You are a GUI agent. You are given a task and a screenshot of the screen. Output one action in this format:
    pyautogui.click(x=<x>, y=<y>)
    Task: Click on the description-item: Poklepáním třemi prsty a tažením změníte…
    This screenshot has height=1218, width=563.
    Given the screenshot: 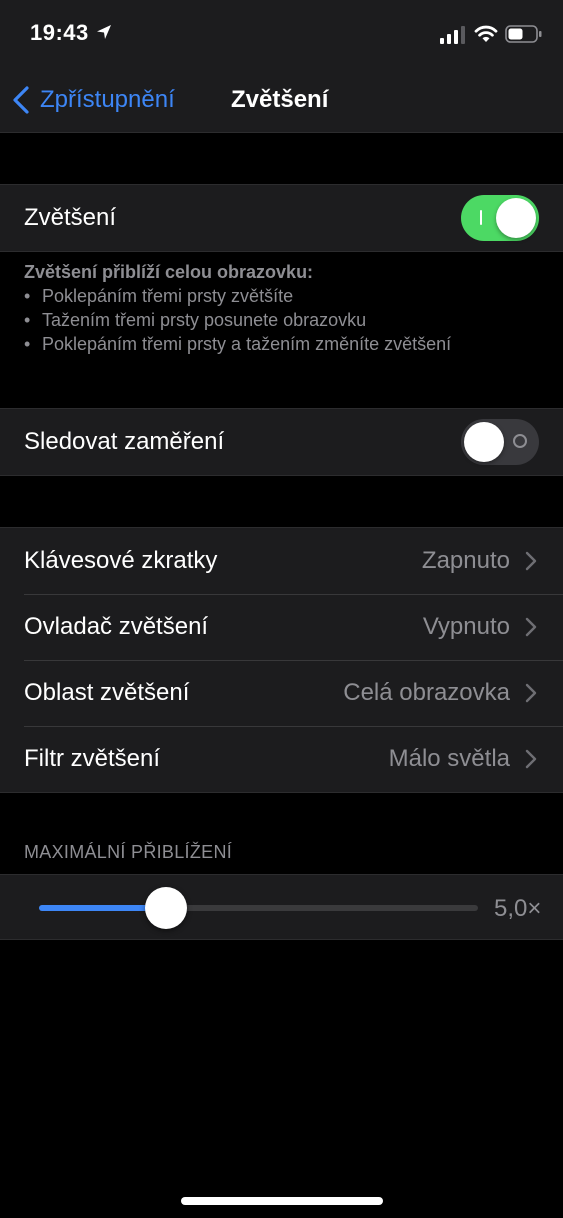 What is the action you would take?
    pyautogui.click(x=284, y=344)
    